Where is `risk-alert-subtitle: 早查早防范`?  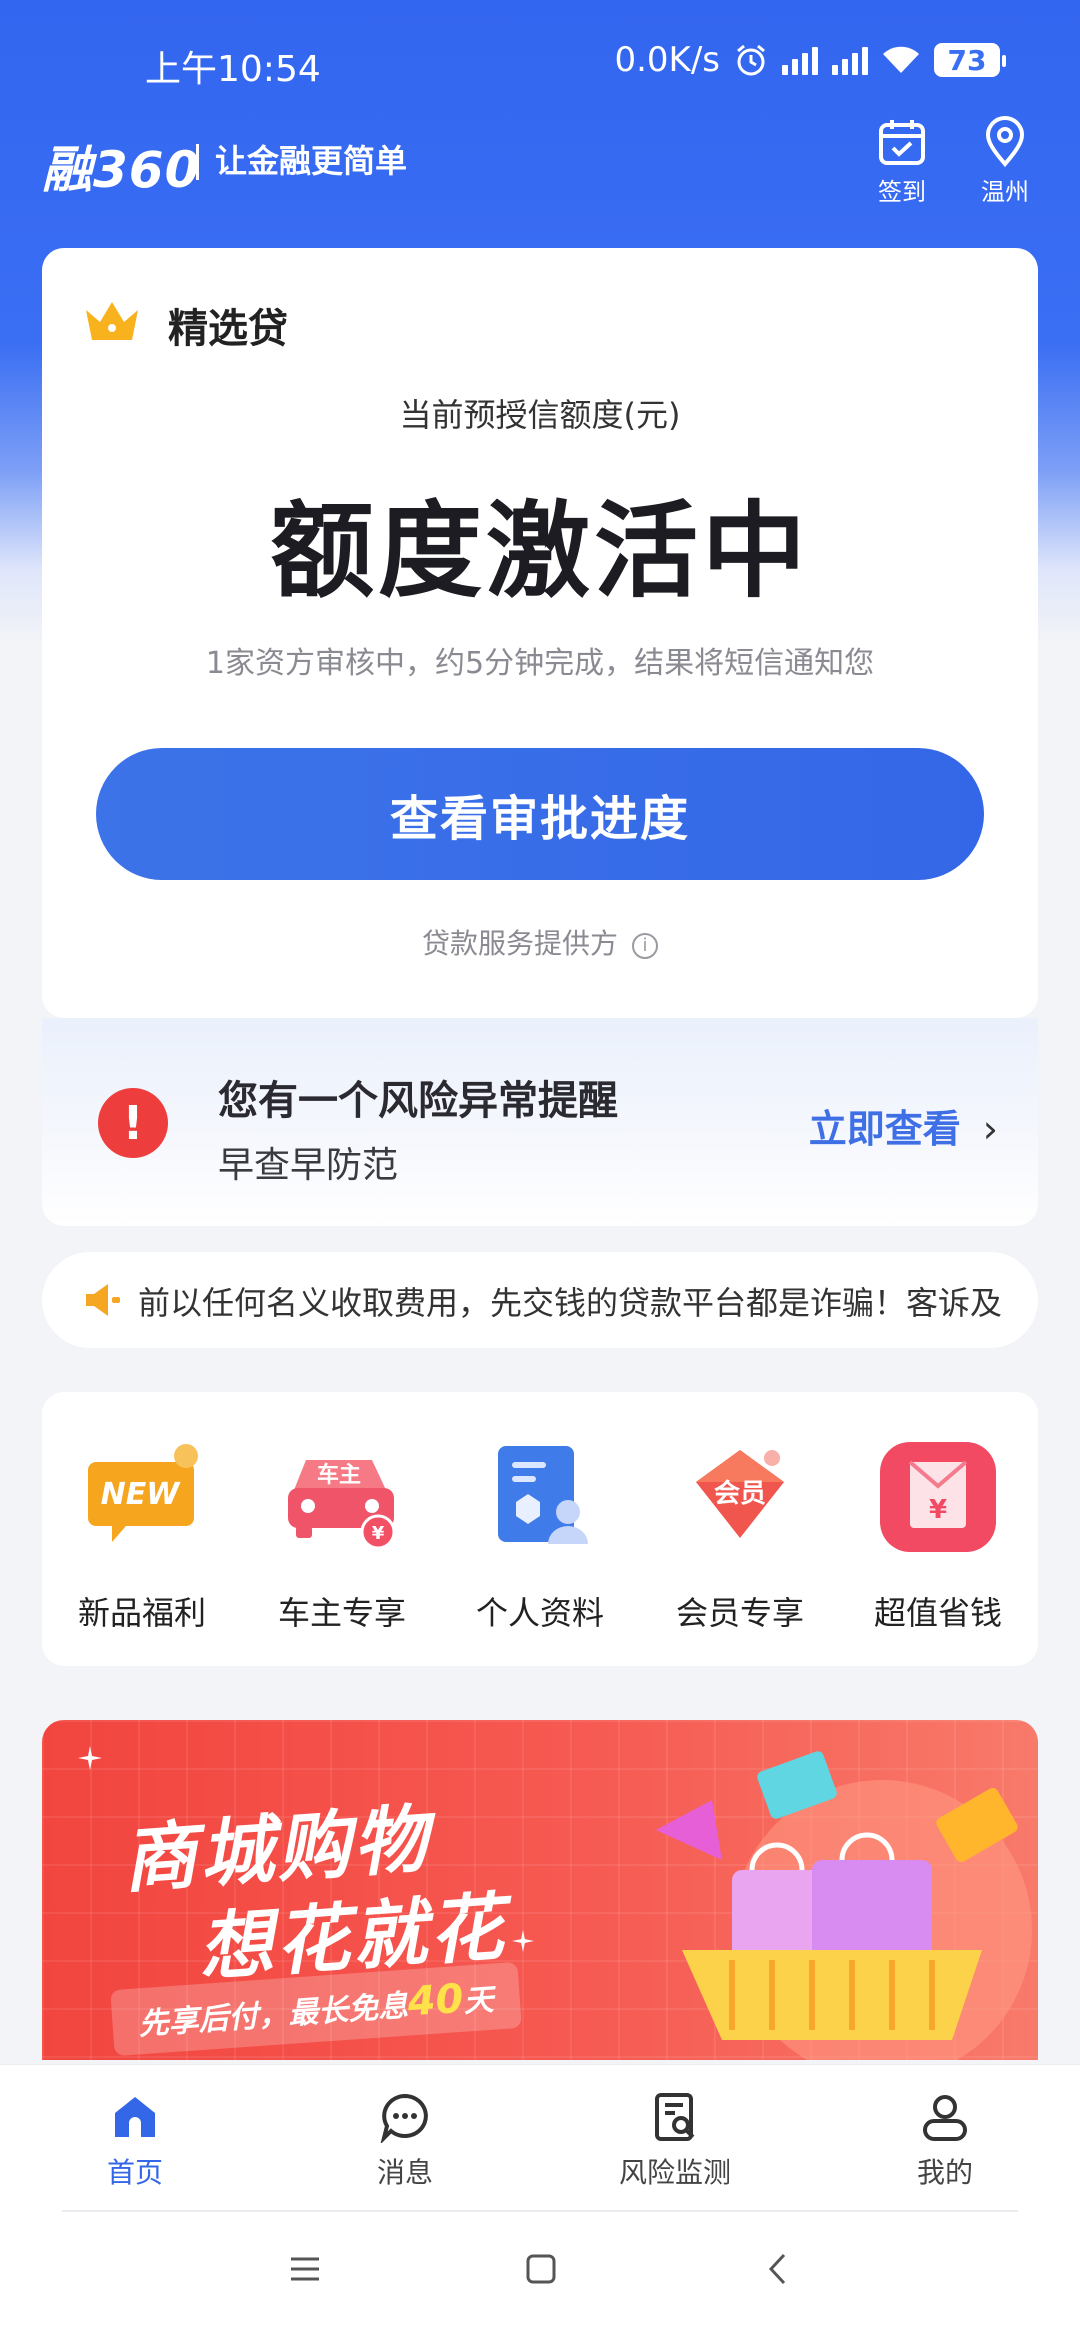 risk-alert-subtitle: 早查早防范 is located at coordinates (308, 1165).